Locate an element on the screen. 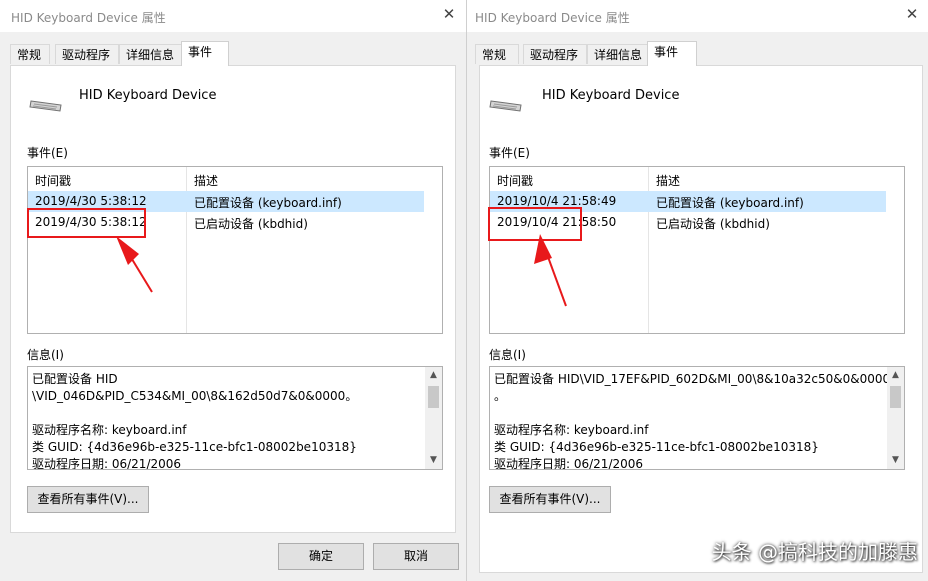 This screenshot has width=928, height=581. watermark-text: 头条 @搞科技的加滕惠 is located at coordinates (814, 552).